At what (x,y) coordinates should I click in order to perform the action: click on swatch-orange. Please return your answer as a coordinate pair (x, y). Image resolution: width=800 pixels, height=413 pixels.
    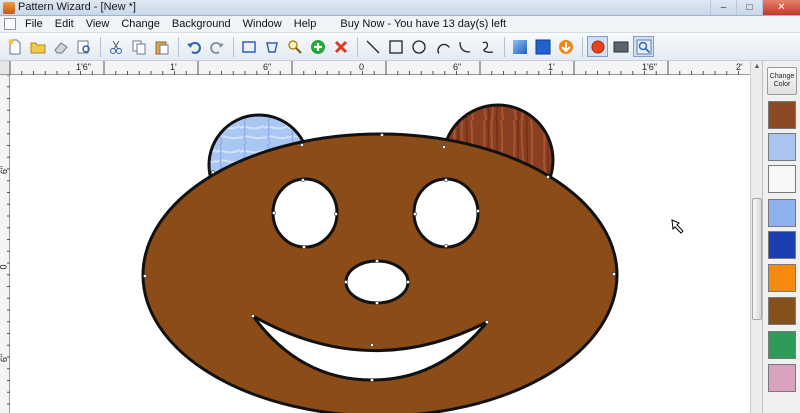
    Looking at the image, I should click on (782, 278).